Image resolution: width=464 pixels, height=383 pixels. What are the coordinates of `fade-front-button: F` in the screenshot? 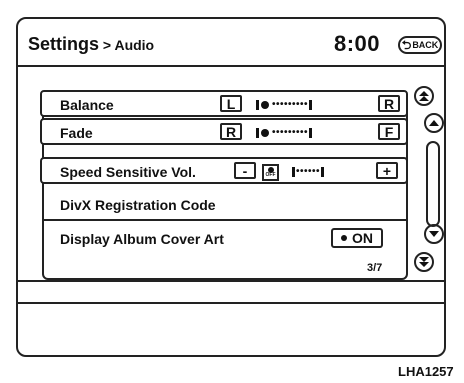 It's located at (389, 131).